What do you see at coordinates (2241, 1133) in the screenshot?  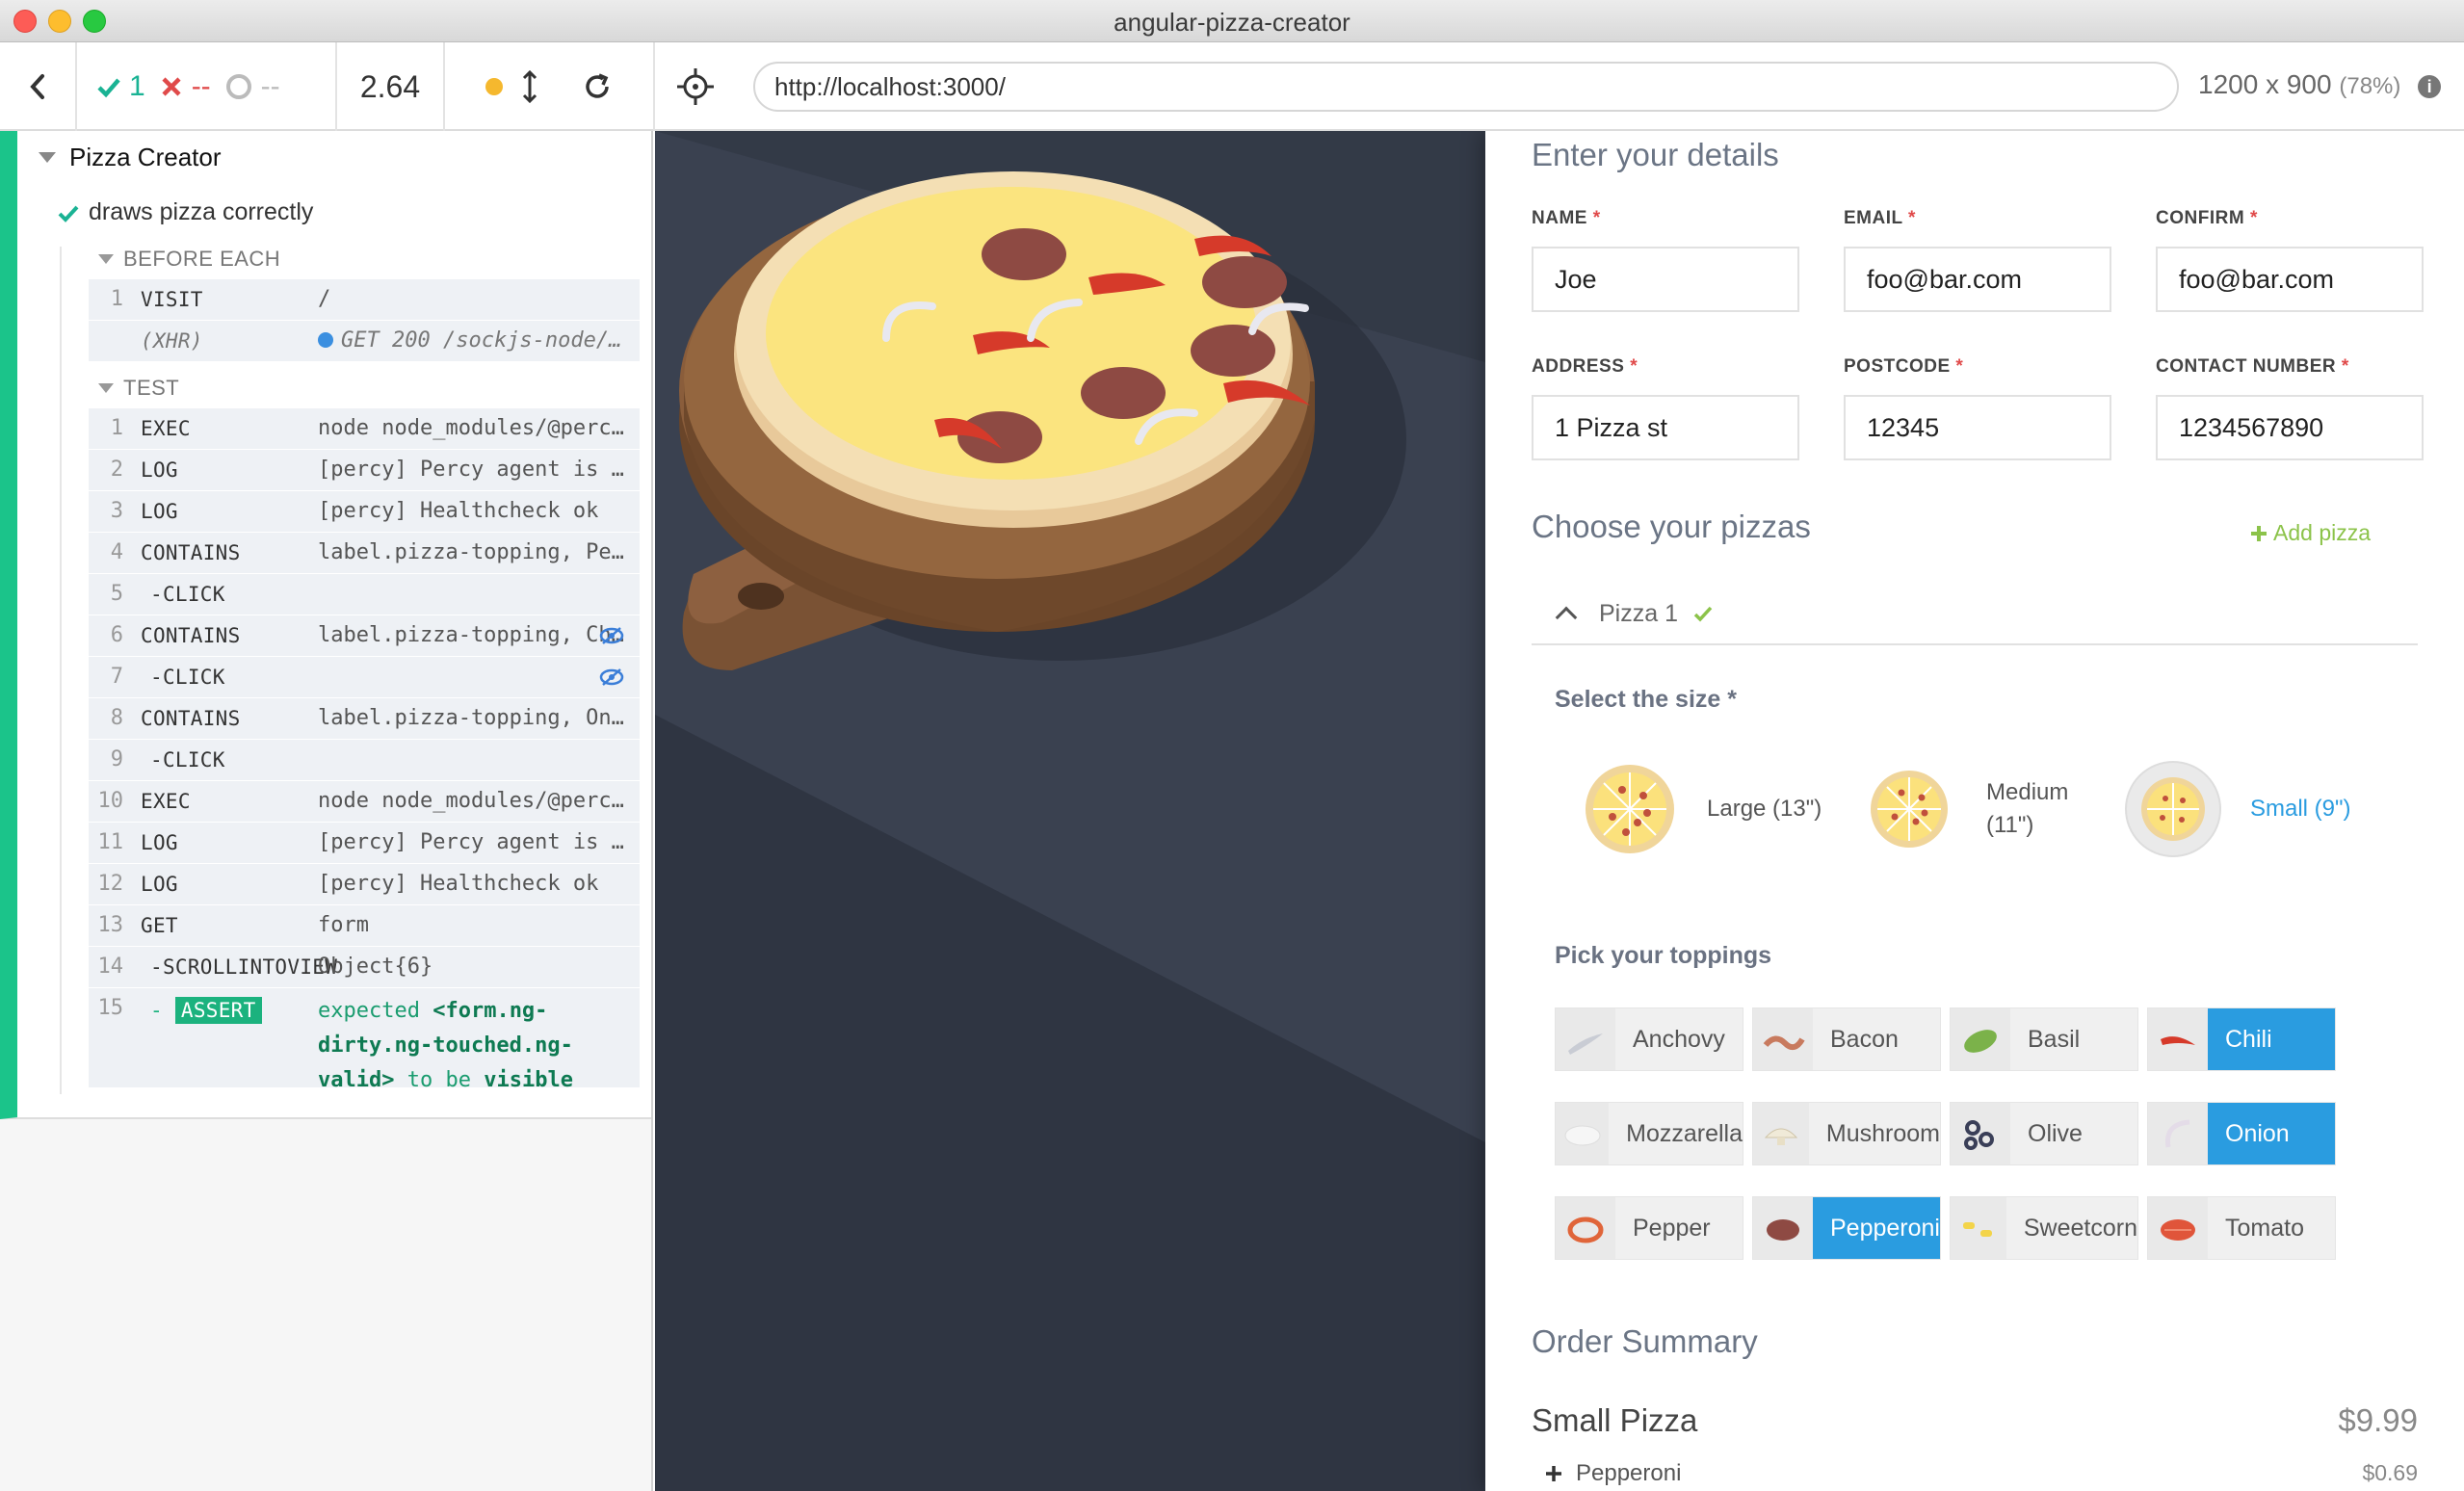 I see `topping-onion: Onion` at bounding box center [2241, 1133].